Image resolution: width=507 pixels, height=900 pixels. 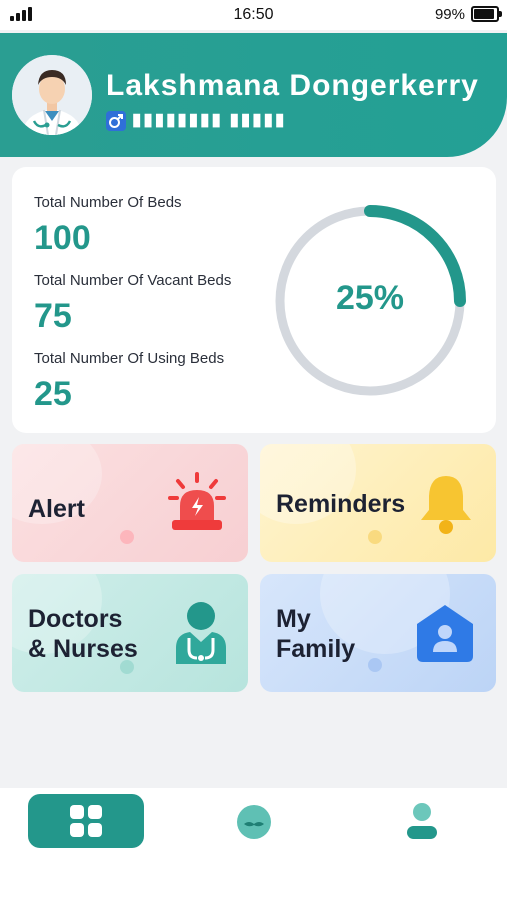 I want to click on vacant-beds-value: 75, so click(x=53, y=316).